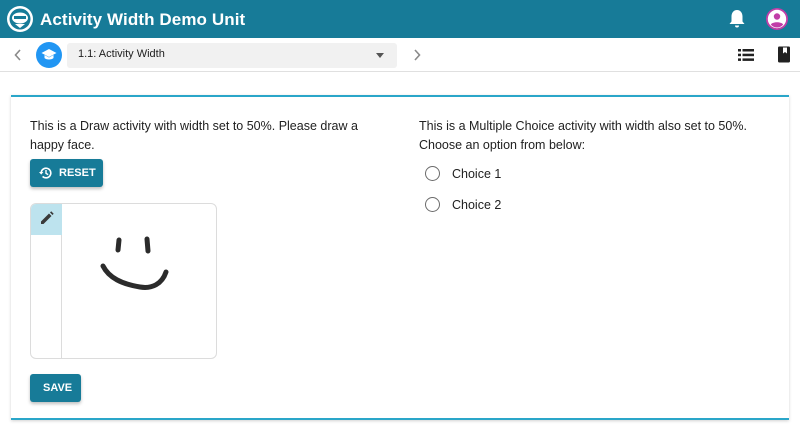 The image size is (800, 427). What do you see at coordinates (121, 54) in the screenshot?
I see `page-selector-value: 1.1: Activity Width` at bounding box center [121, 54].